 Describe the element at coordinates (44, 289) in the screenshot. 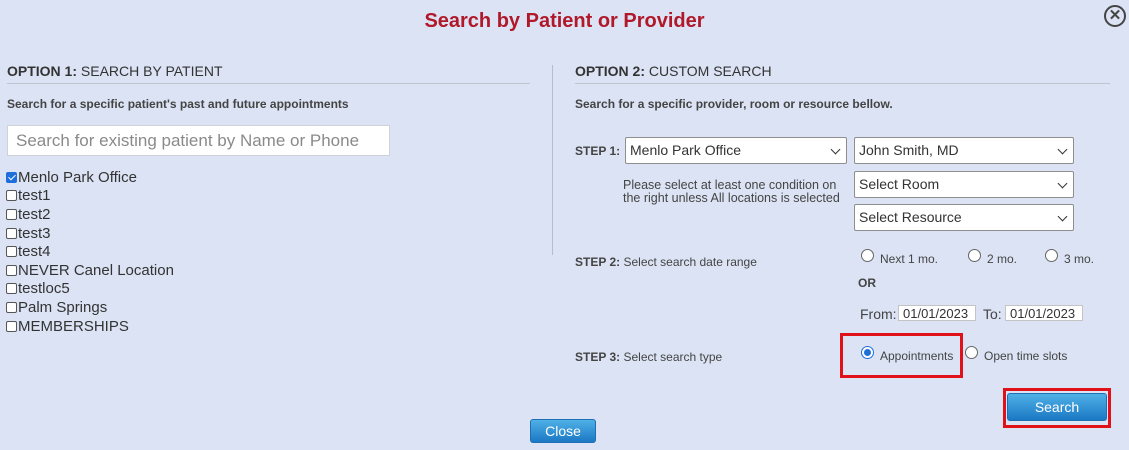

I see `location-label: testloc5` at that location.